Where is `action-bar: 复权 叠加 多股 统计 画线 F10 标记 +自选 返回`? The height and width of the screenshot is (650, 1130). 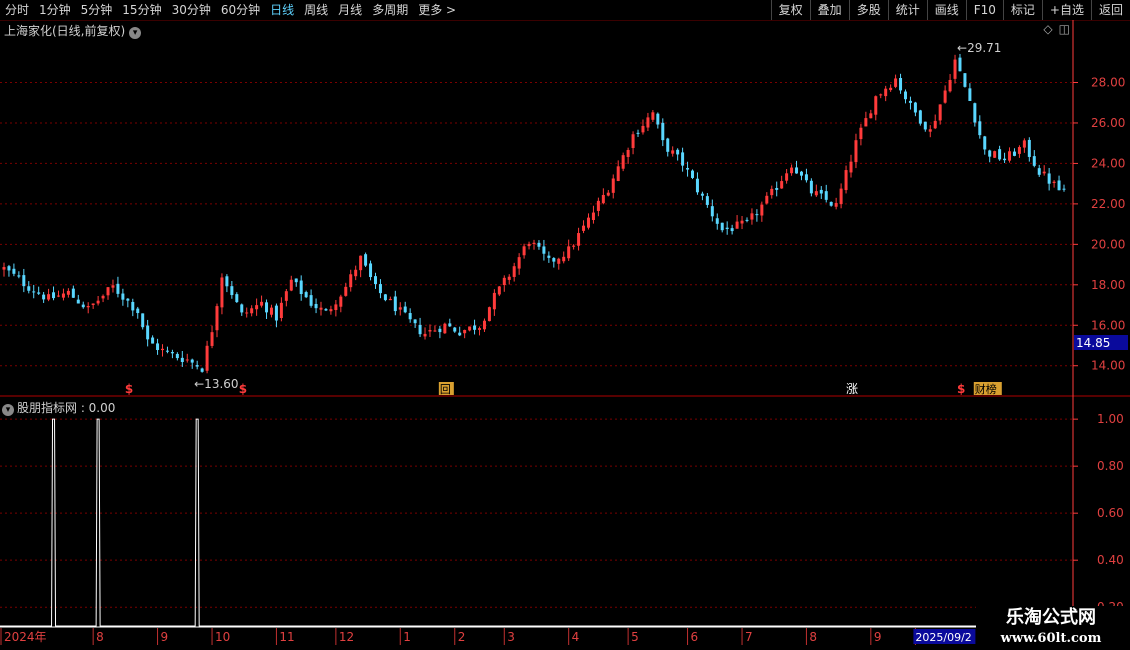
action-bar: 复权 叠加 多股 统计 画线 F10 标记 +自选 返回 is located at coordinates (950, 10).